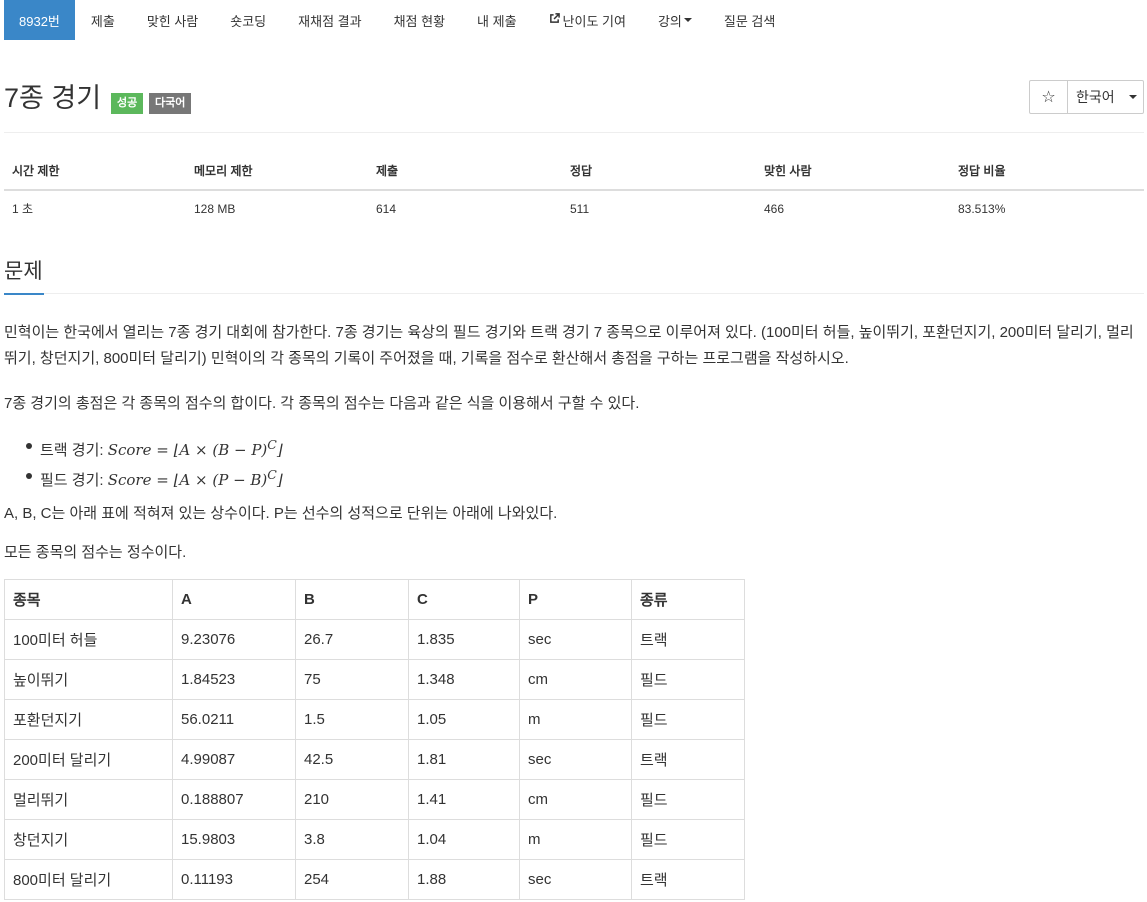 The width and height of the screenshot is (1147, 902). I want to click on language-label: 한국어, so click(1095, 97).